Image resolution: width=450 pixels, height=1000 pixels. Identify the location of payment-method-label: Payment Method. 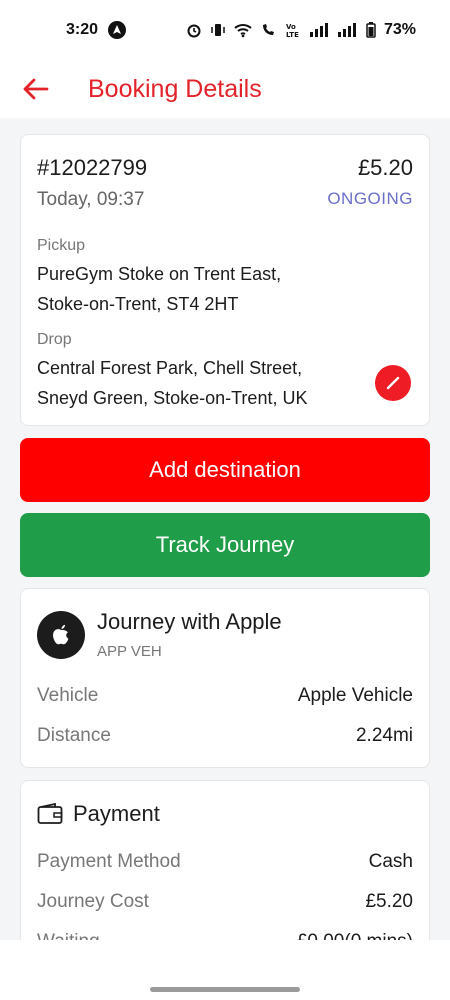
(109, 861).